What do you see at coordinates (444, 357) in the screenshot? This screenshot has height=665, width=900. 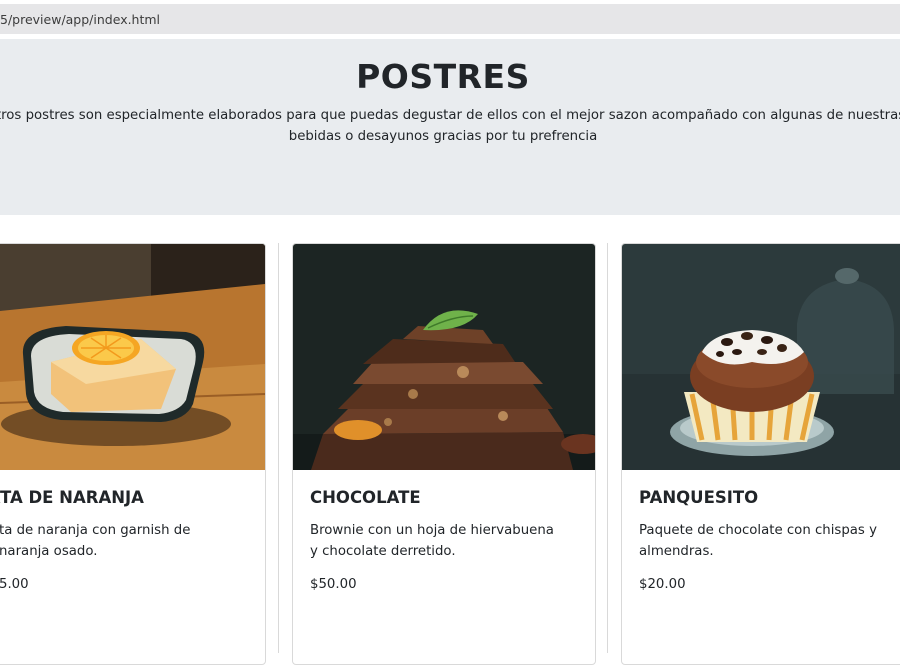 I see `chocolate-brownie-image` at bounding box center [444, 357].